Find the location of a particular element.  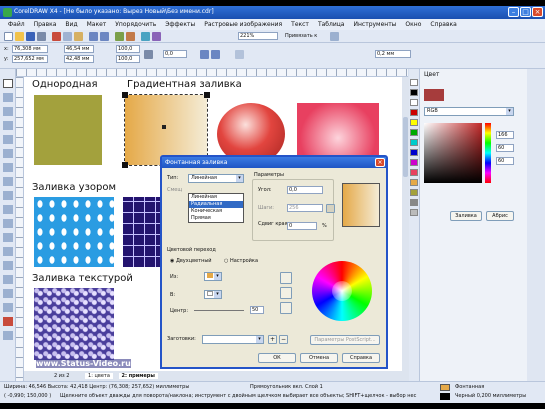

close-button: × is located at coordinates (537, 12).